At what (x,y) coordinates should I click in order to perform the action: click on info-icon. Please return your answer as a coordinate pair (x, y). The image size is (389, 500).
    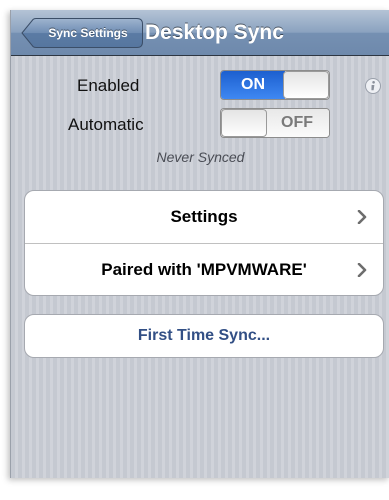
    Looking at the image, I should click on (373, 86).